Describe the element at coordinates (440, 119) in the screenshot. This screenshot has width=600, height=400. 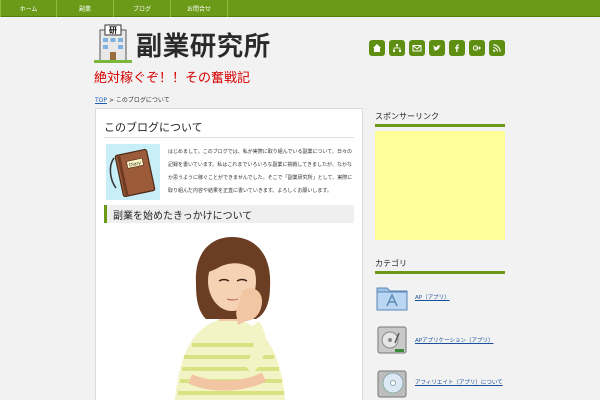
I see `sidebar-ad-title: スポンサーリンク` at that location.